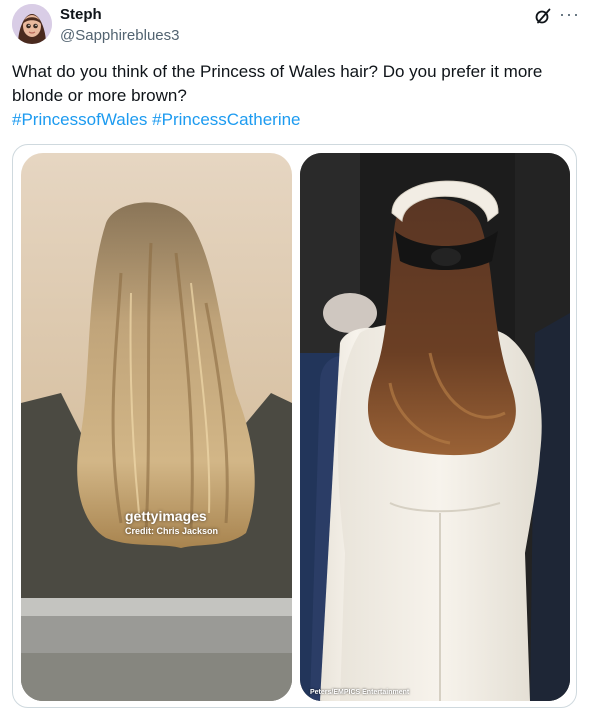 The height and width of the screenshot is (711, 592). What do you see at coordinates (226, 119) in the screenshot?
I see `hashtag-princesscatherine: #PrincessCatherine` at bounding box center [226, 119].